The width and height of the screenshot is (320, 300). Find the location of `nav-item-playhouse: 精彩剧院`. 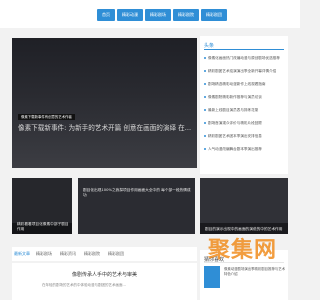

nav-item-playhouse: 精彩剧院 is located at coordinates (186, 15).